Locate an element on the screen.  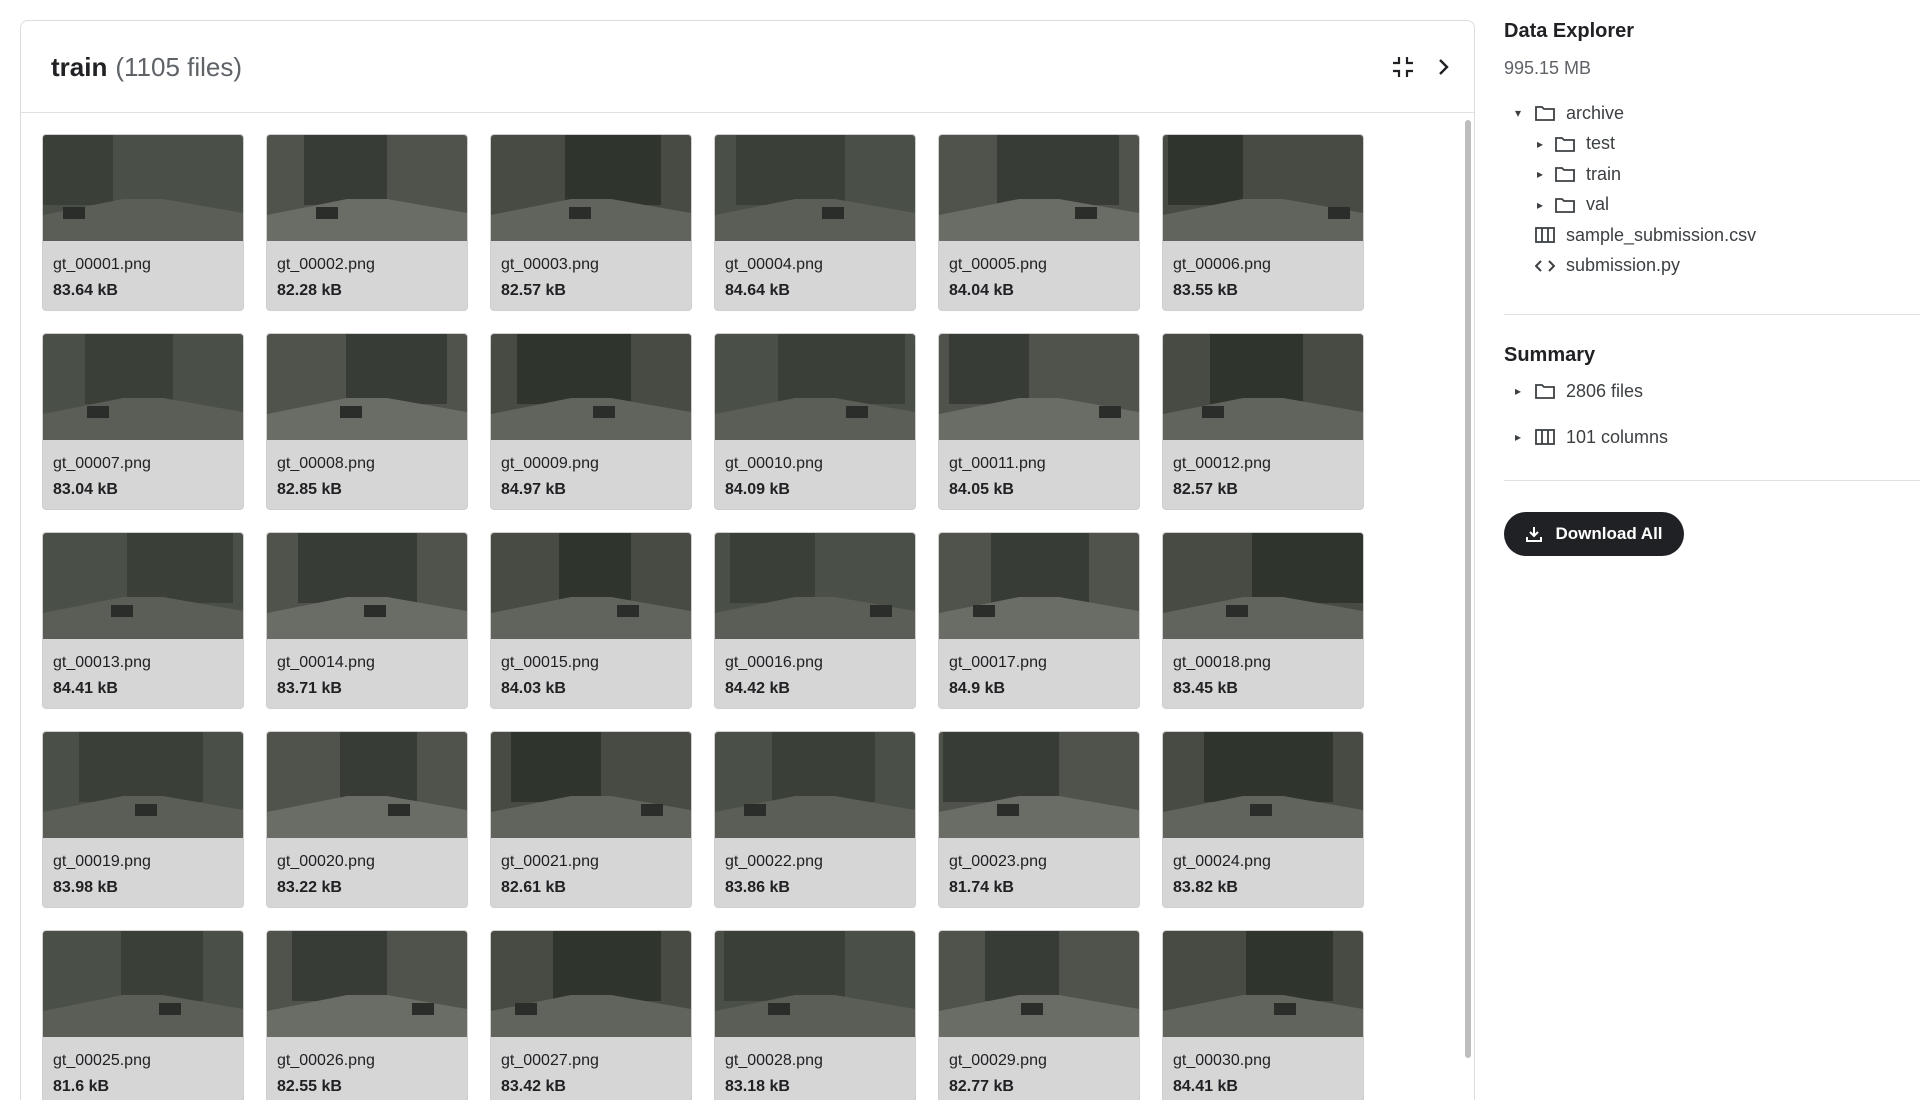
file-tile: gt_00017.png 84.9 kB is located at coordinates (1039, 620).